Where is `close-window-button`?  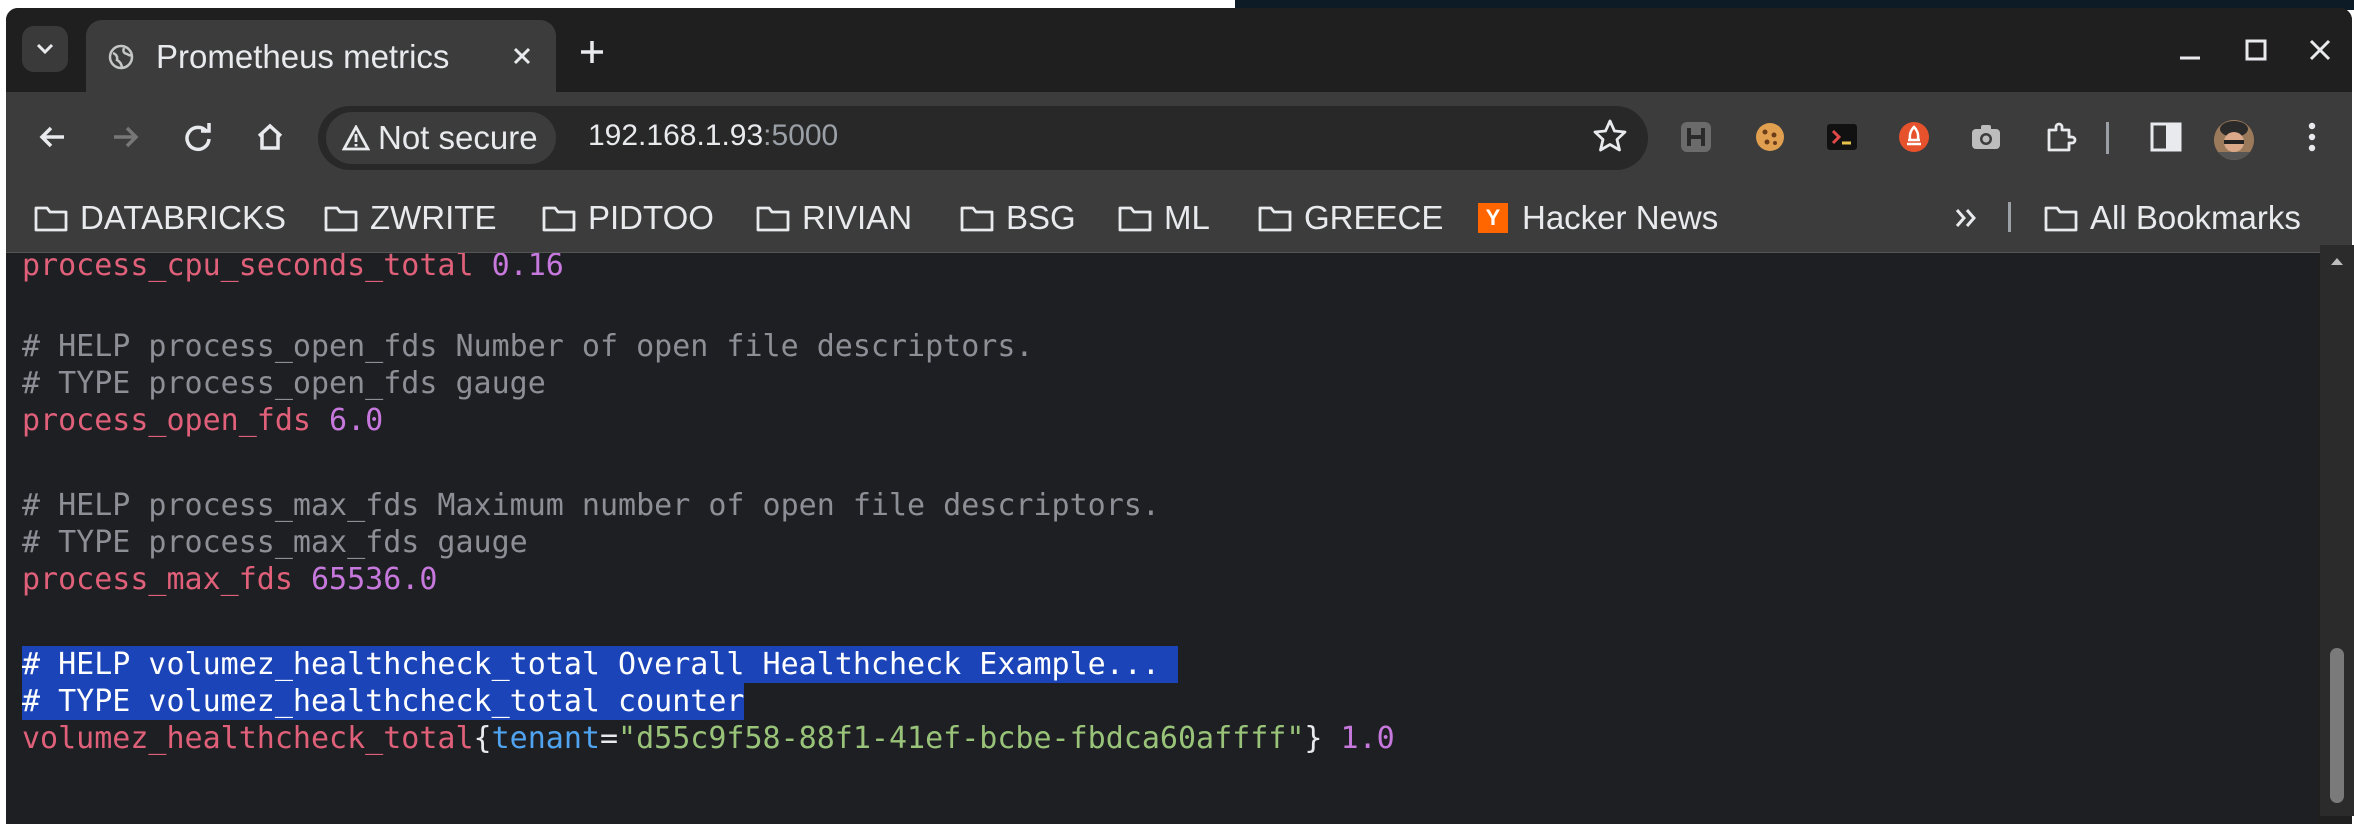
close-window-button is located at coordinates (2320, 50).